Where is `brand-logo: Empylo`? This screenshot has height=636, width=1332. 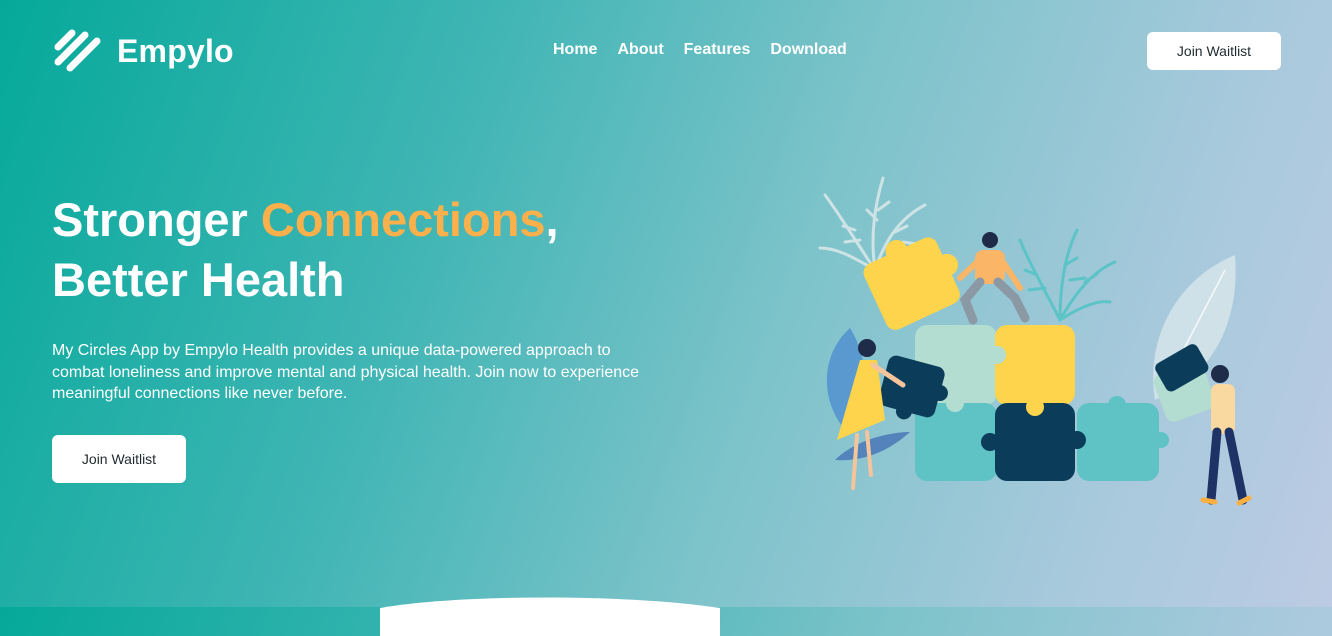 brand-logo: Empylo is located at coordinates (143, 51).